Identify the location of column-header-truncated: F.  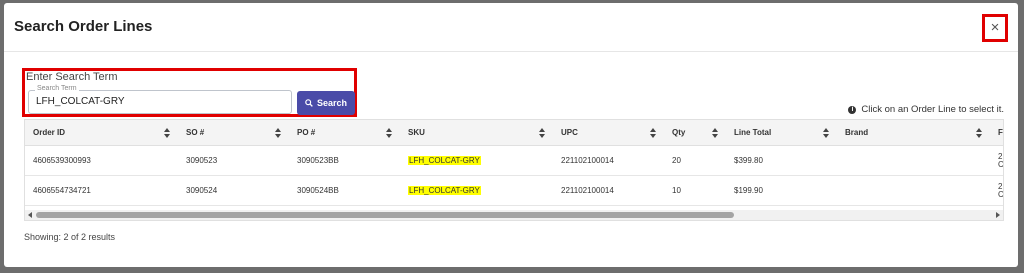
(996, 133).